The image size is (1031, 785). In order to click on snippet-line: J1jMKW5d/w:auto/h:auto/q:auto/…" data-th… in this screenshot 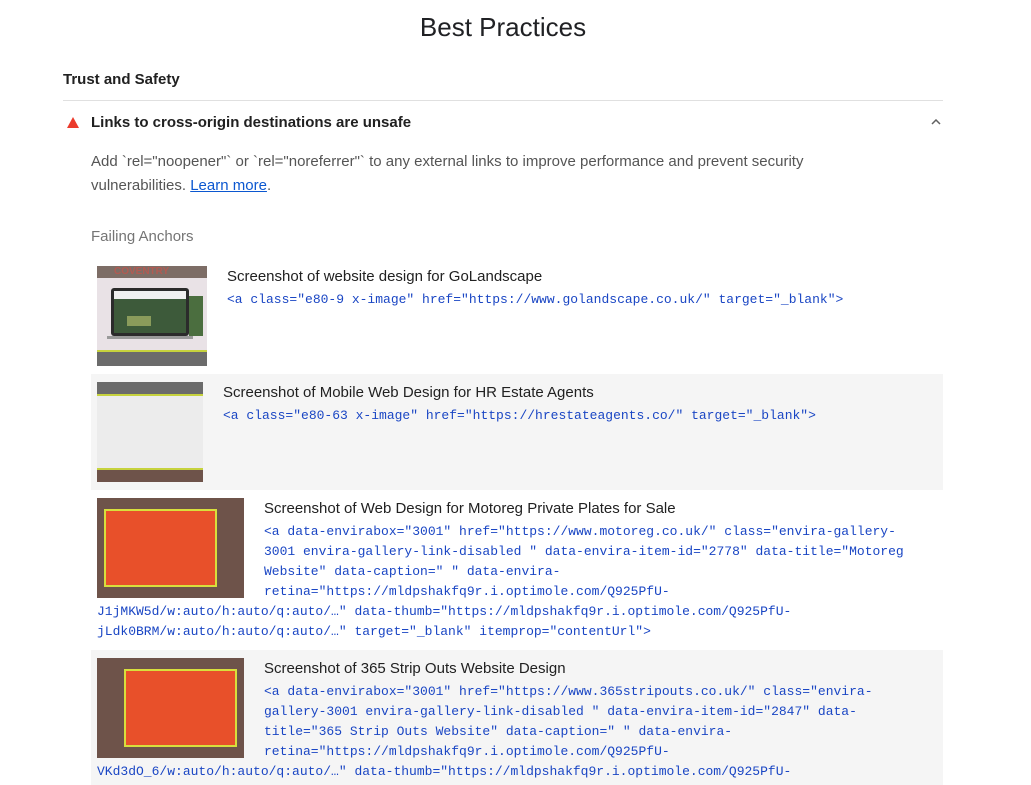, I will do `click(444, 611)`.